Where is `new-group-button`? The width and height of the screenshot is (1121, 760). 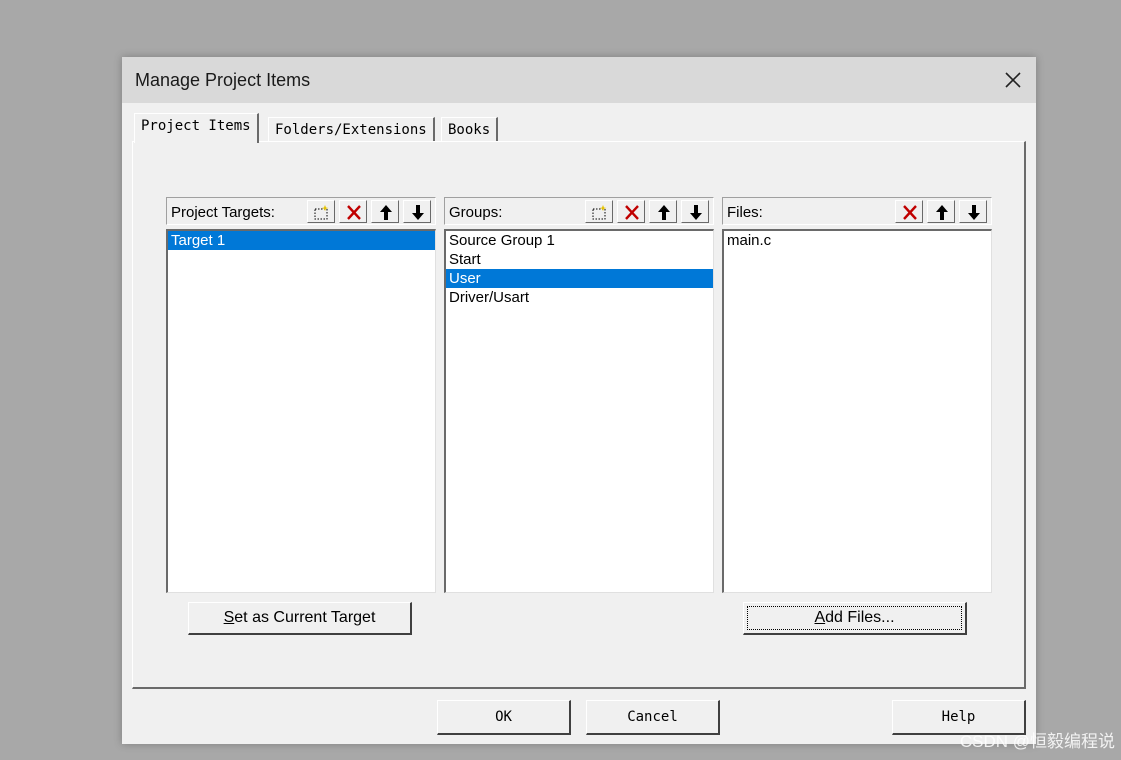
new-group-button is located at coordinates (599, 211).